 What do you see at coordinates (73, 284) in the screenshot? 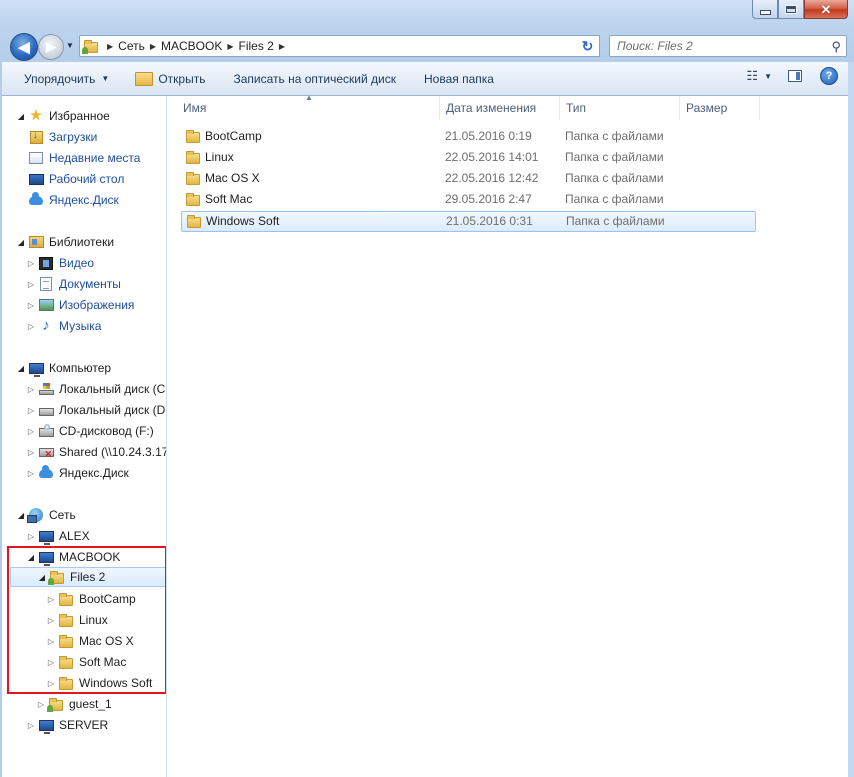
I see `tree-item-documents: ▷ Документы` at bounding box center [73, 284].